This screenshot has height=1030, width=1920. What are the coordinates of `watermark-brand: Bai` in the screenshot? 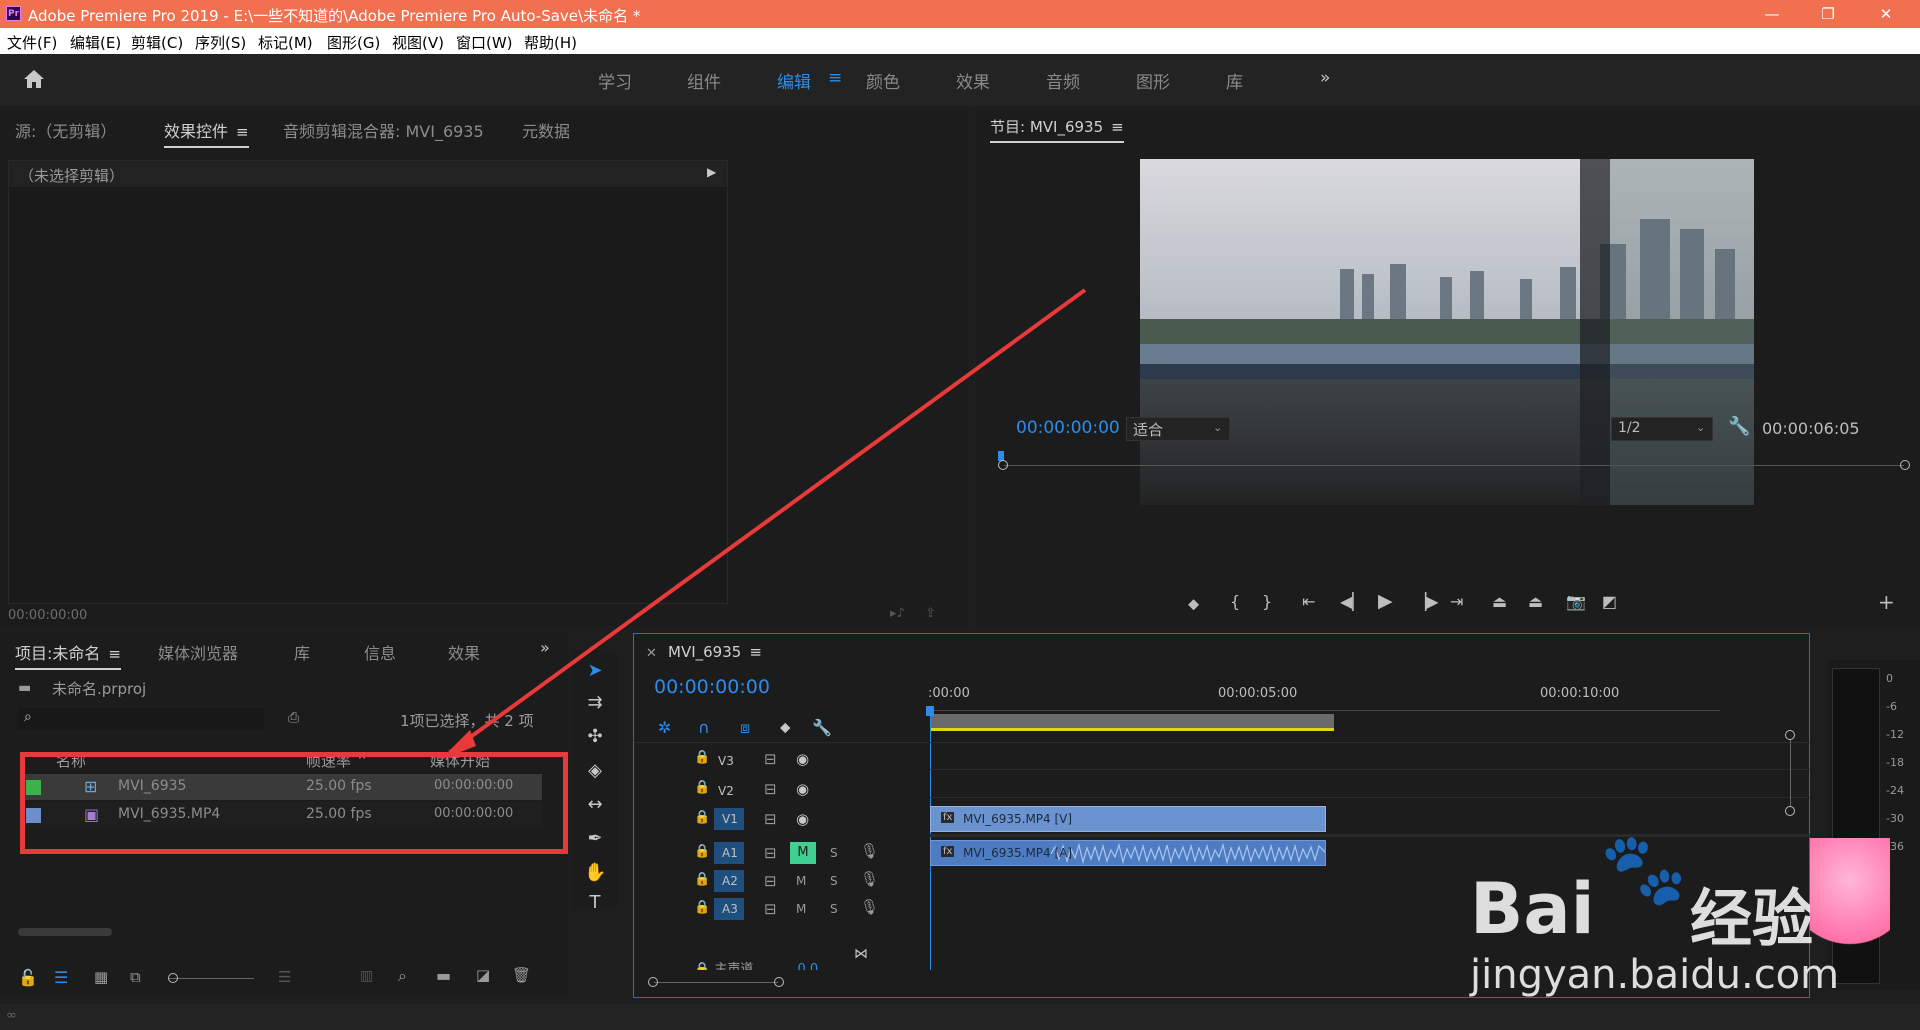 It's located at (1532, 909).